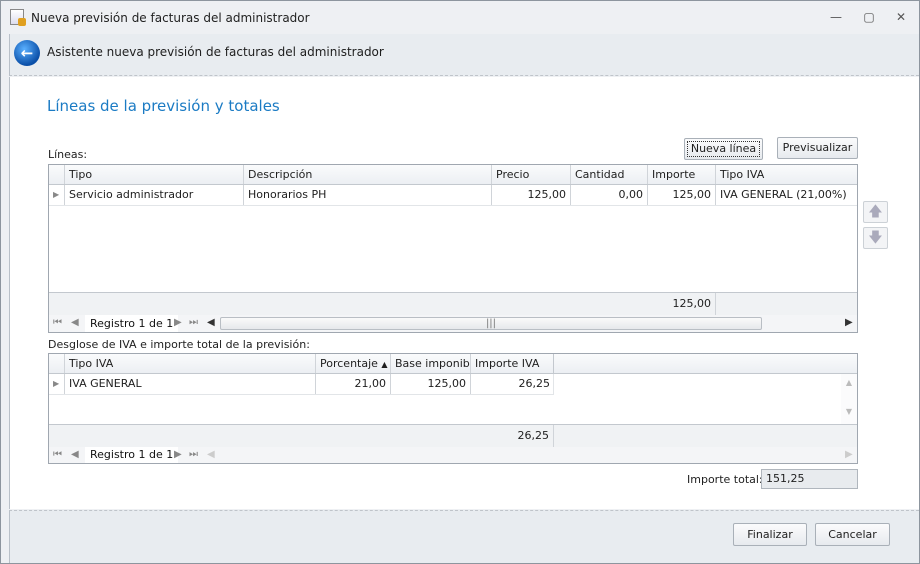  I want to click on horizontal-scrollbar: |||, so click(491, 323).